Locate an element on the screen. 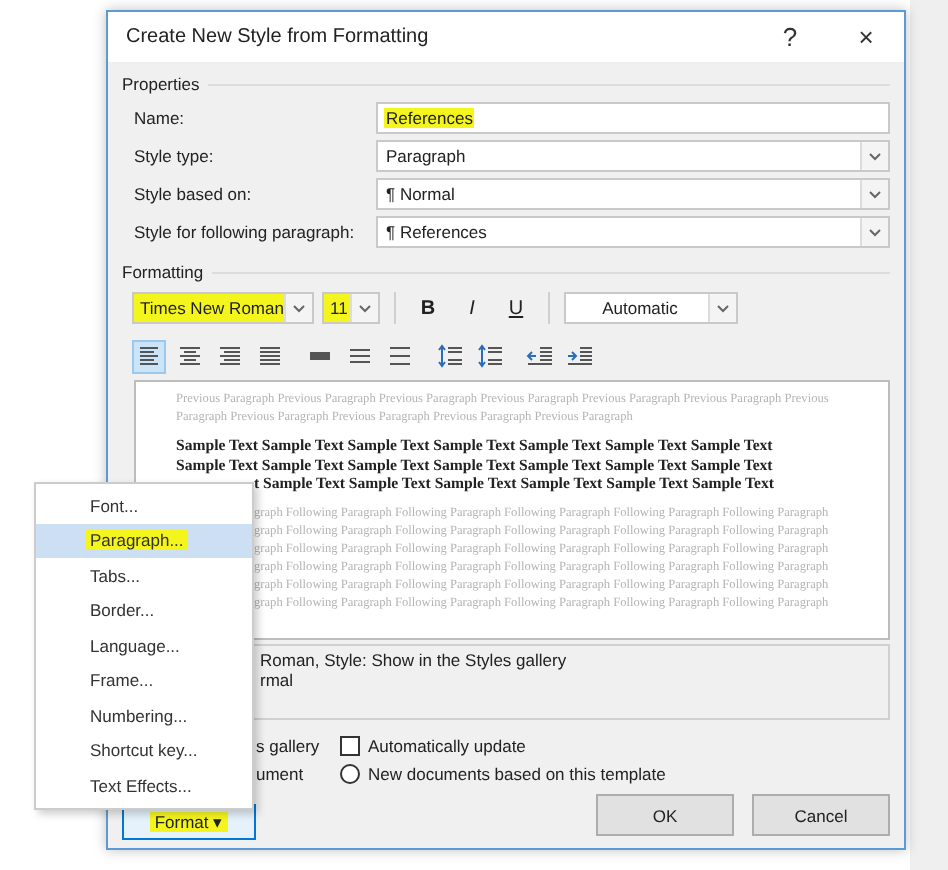 This screenshot has height=870, width=948. align-center-icon is located at coordinates (189, 356).